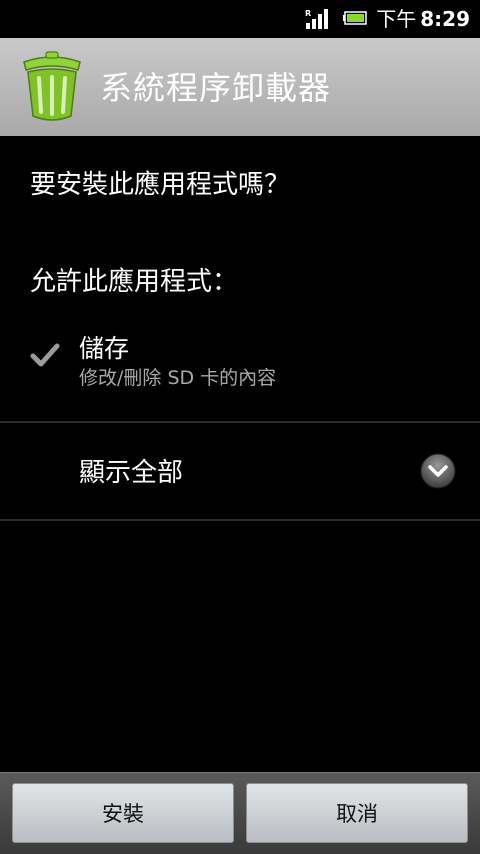  What do you see at coordinates (240, 19) in the screenshot?
I see `status-bar: R 下午 8:29` at bounding box center [240, 19].